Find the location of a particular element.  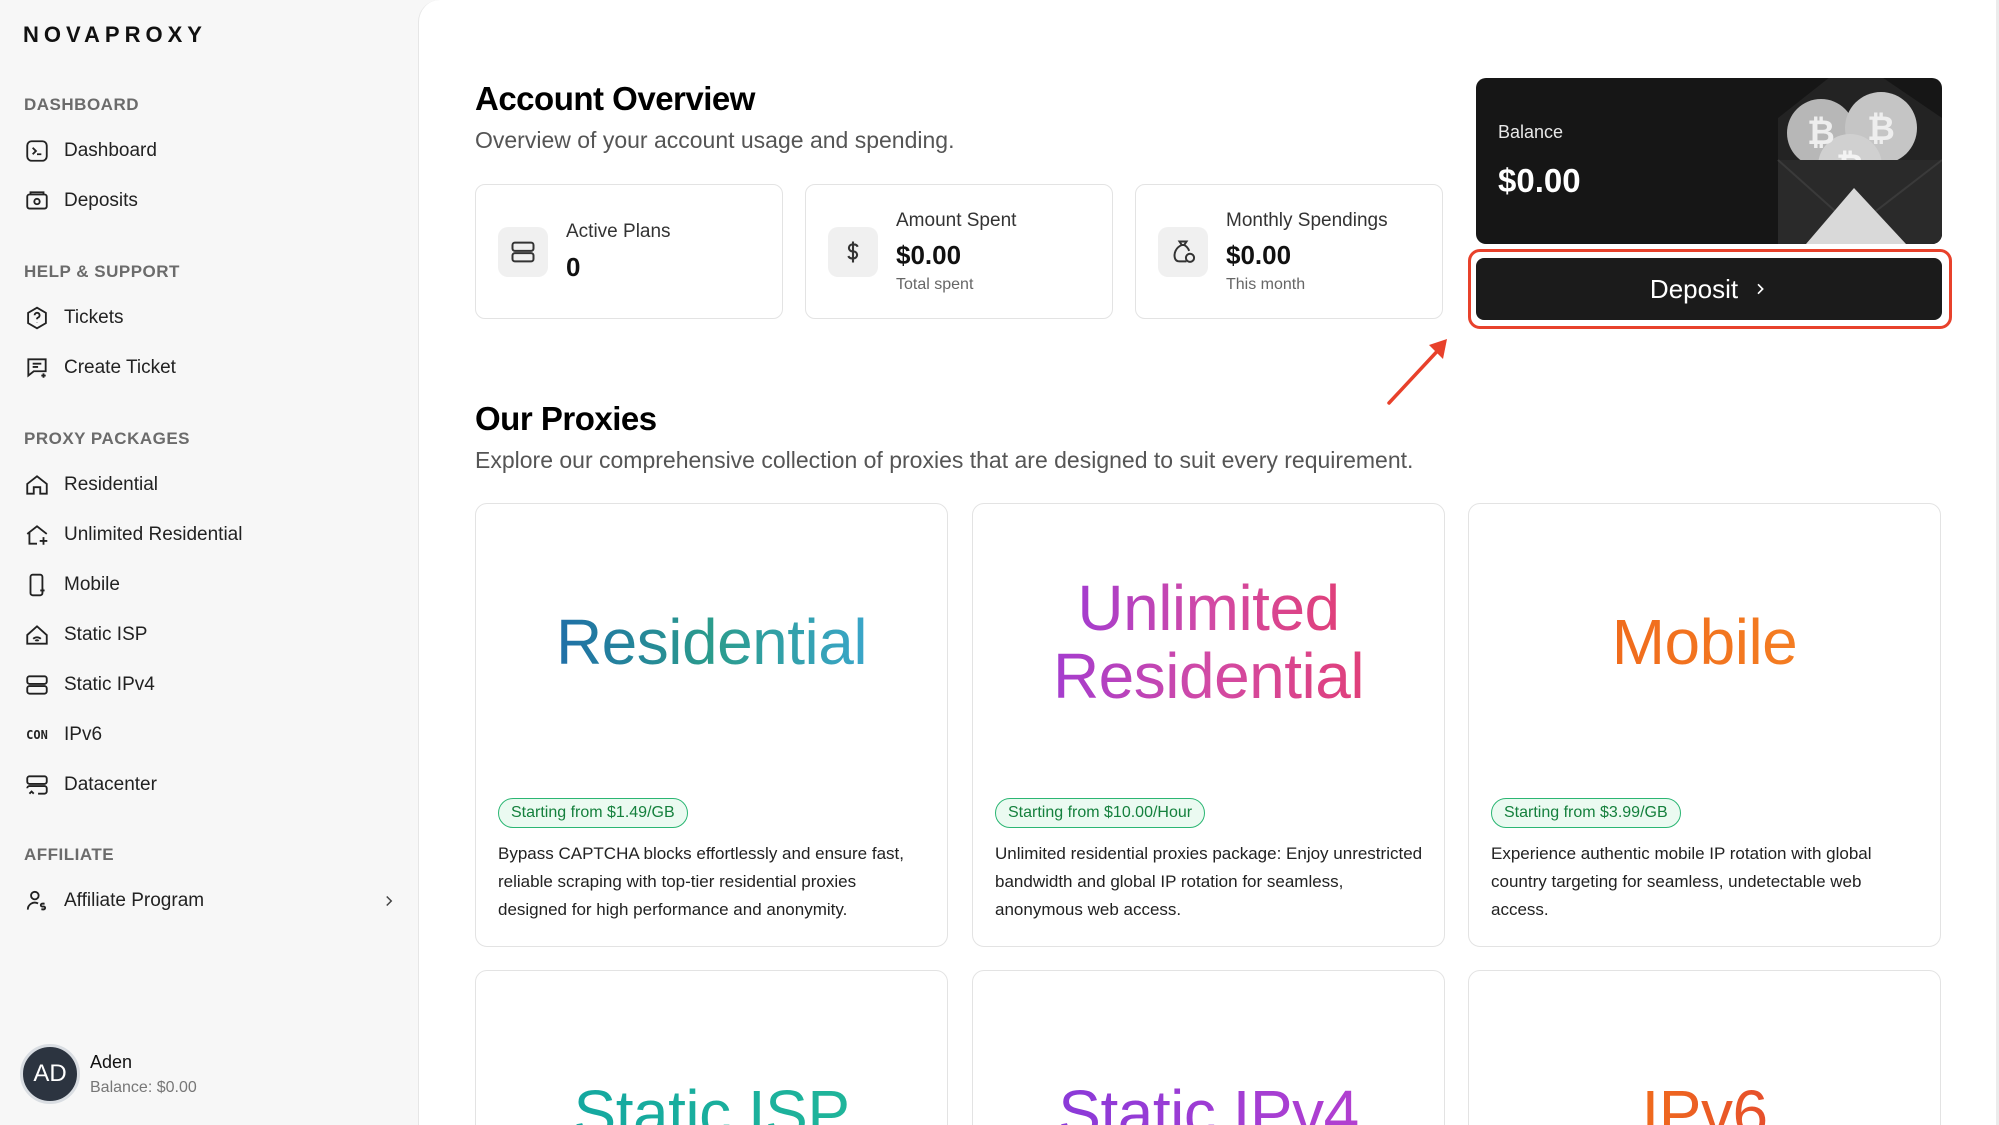

sidebar-item-label: Deposits is located at coordinates (101, 200).